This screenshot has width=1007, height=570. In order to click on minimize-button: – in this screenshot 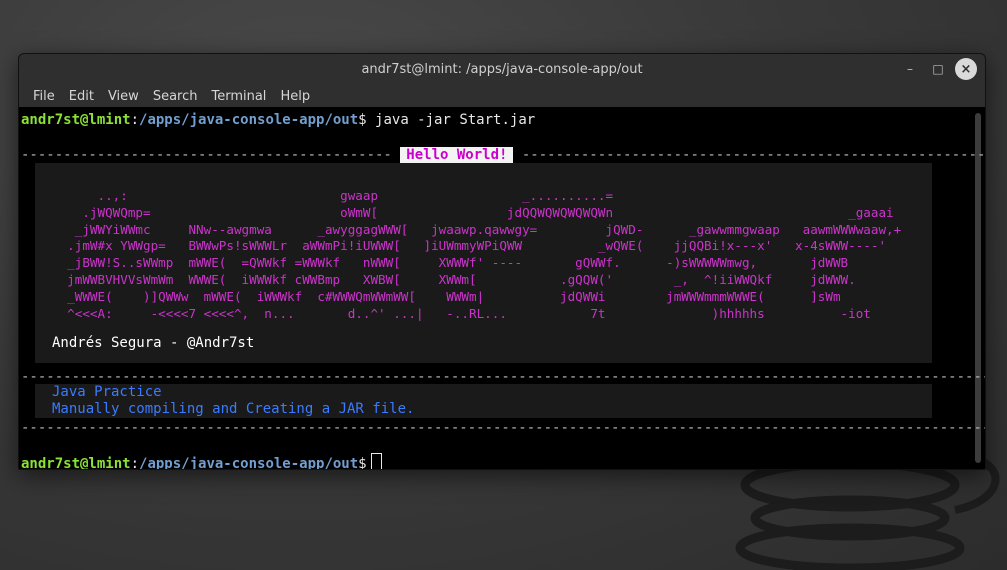, I will do `click(910, 69)`.